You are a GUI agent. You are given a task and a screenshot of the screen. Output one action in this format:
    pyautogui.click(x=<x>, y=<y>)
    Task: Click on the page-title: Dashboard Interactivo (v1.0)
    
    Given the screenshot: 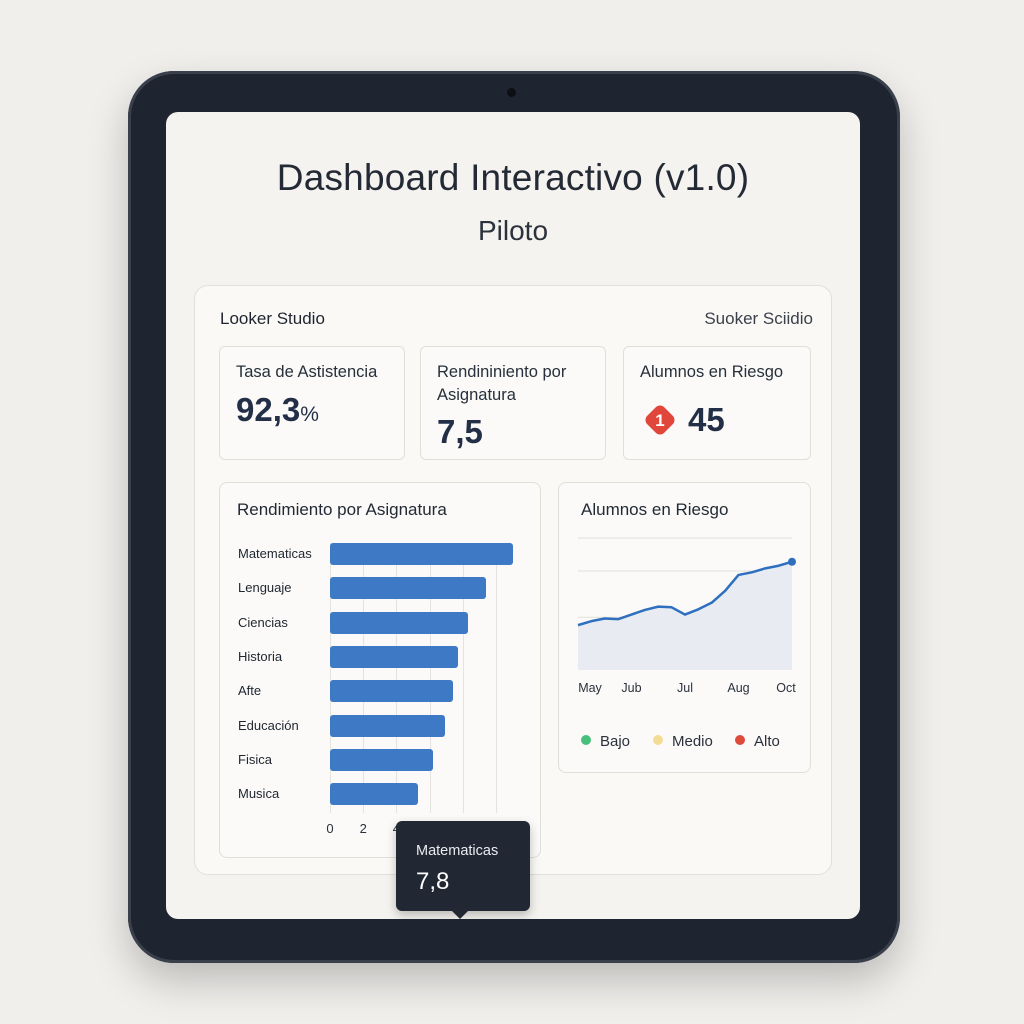 What is the action you would take?
    pyautogui.click(x=513, y=177)
    